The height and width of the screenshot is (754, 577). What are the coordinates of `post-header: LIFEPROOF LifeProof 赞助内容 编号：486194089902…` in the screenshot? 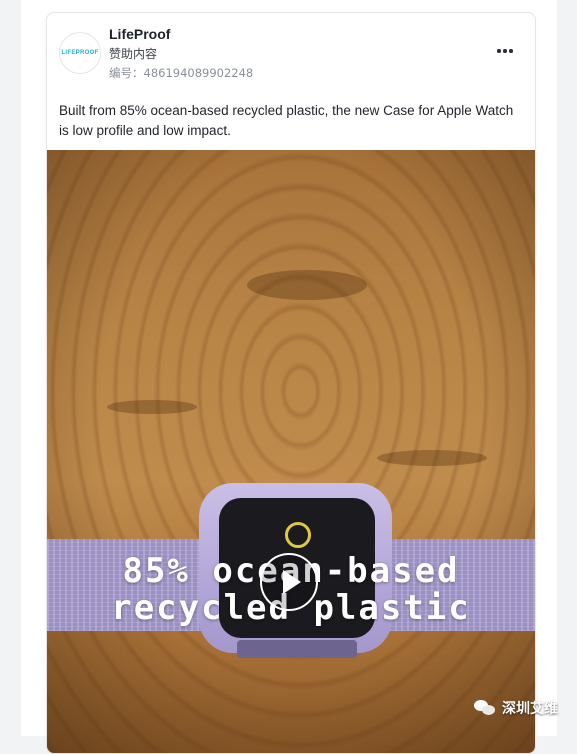 It's located at (291, 54).